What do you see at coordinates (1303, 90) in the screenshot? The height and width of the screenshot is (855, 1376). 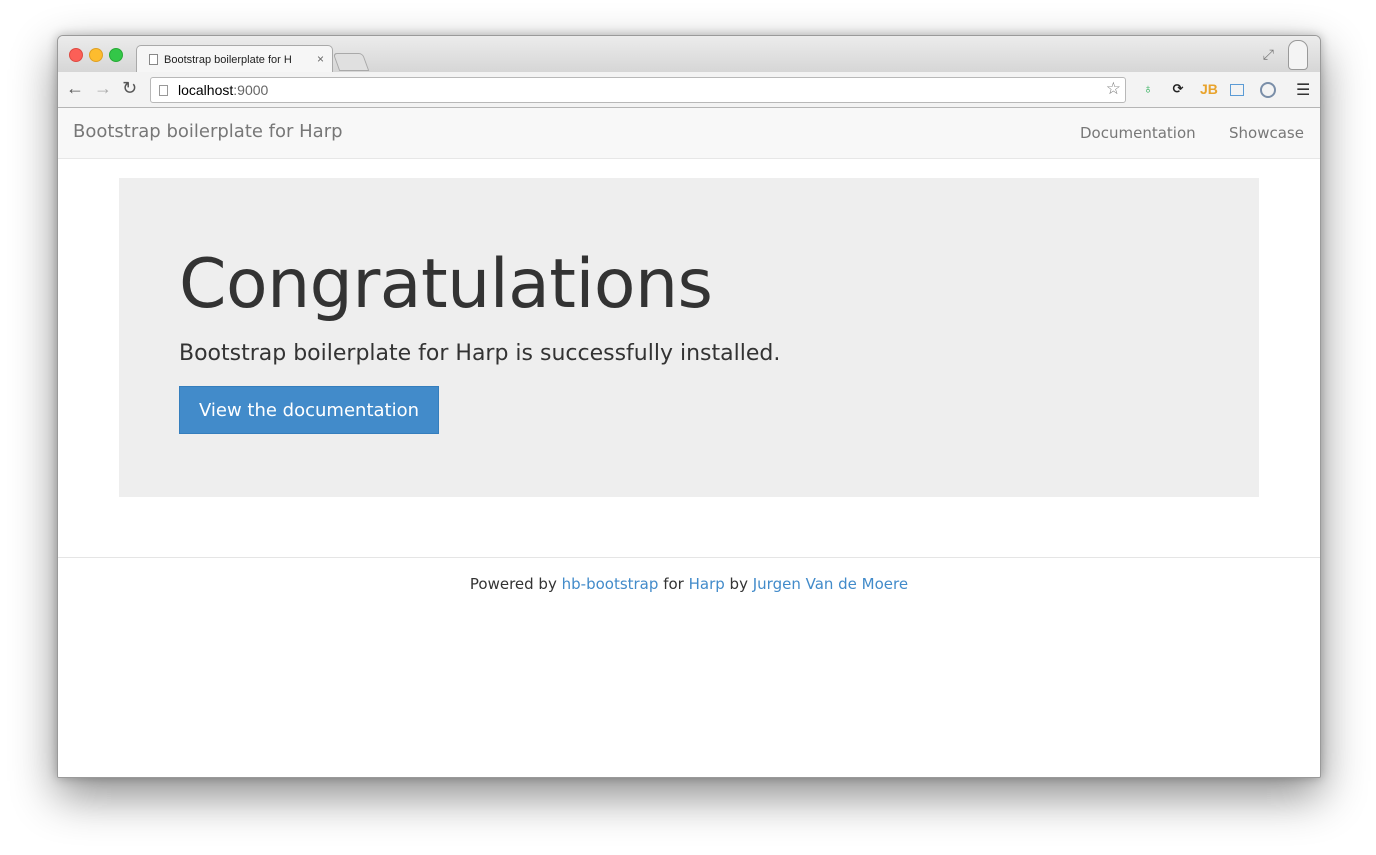 I see `hamburger-menu-icon: ☰` at bounding box center [1303, 90].